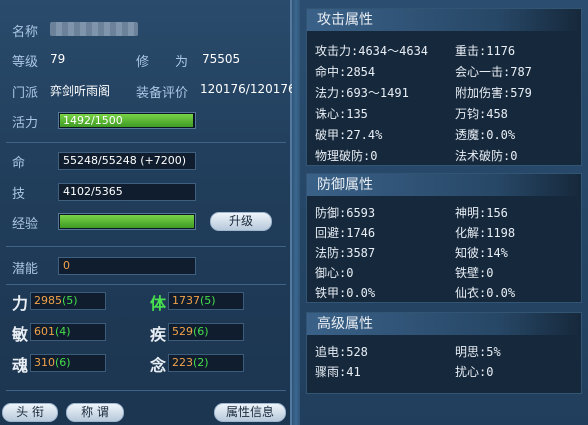  I want to click on faction-label: 门派, so click(25, 93).